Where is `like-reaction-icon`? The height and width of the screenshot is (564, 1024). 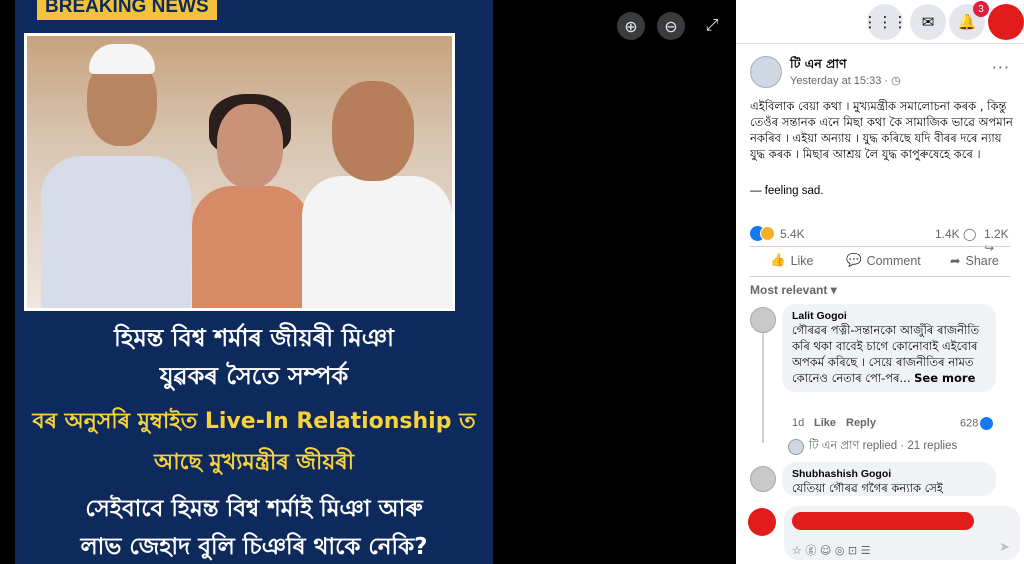 like-reaction-icon is located at coordinates (987, 423).